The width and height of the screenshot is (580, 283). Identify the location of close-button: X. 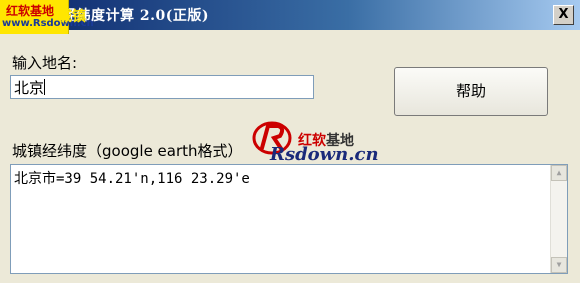
(563, 15).